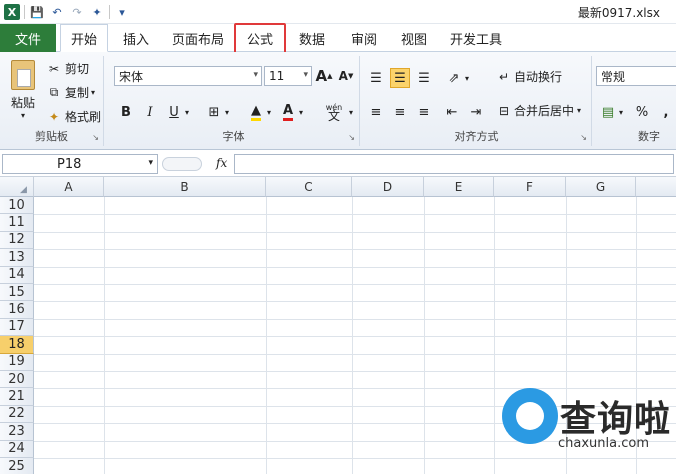 This screenshot has width=676, height=474. What do you see at coordinates (17, 240) in the screenshot?
I see `row-header: 12` at bounding box center [17, 240].